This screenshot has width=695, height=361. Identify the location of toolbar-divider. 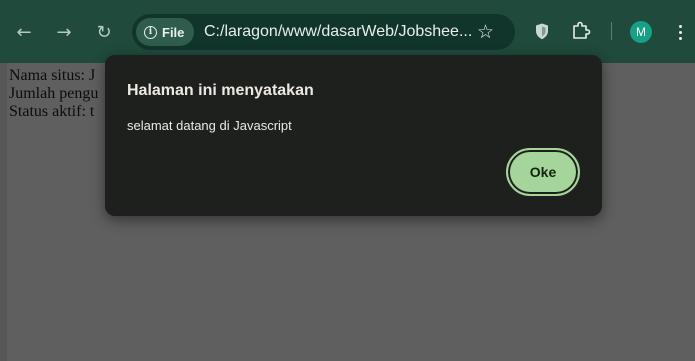
(611, 31).